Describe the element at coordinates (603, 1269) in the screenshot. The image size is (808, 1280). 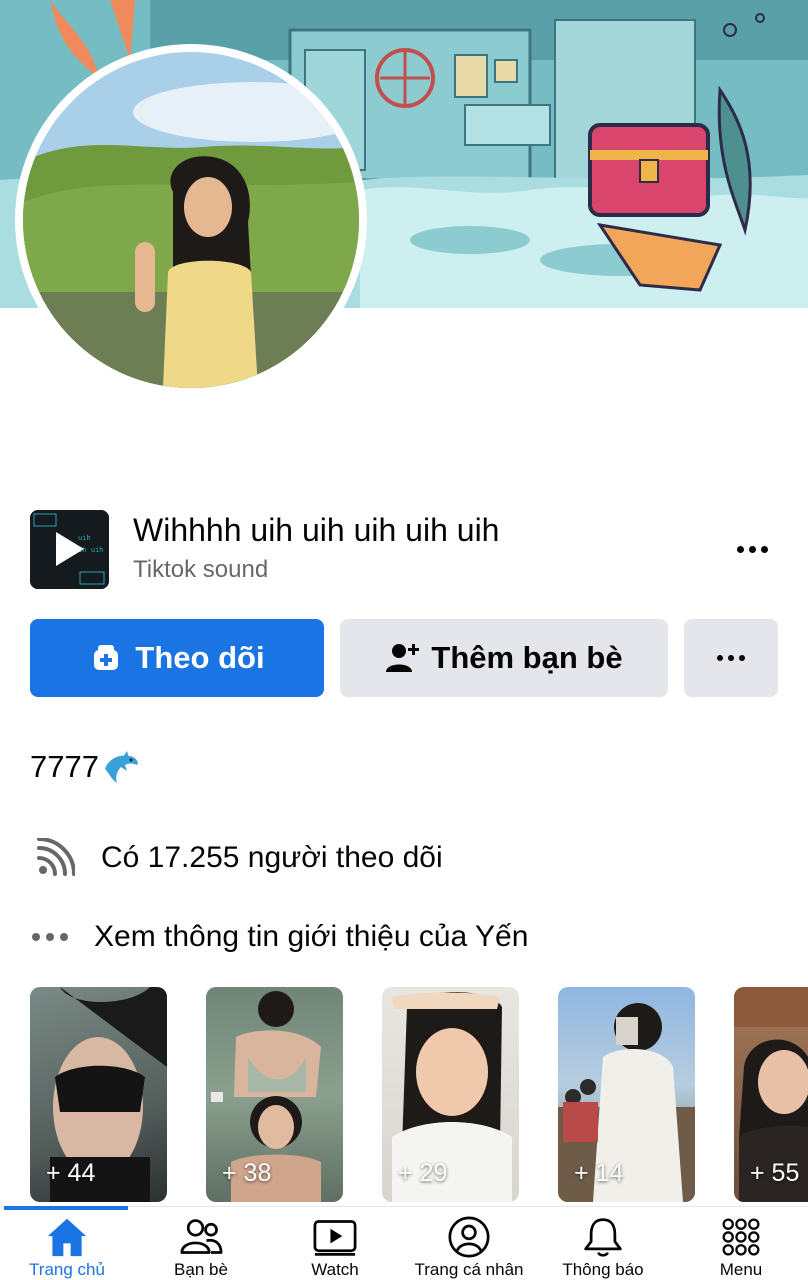
I see `tab-label: Thông báo` at that location.